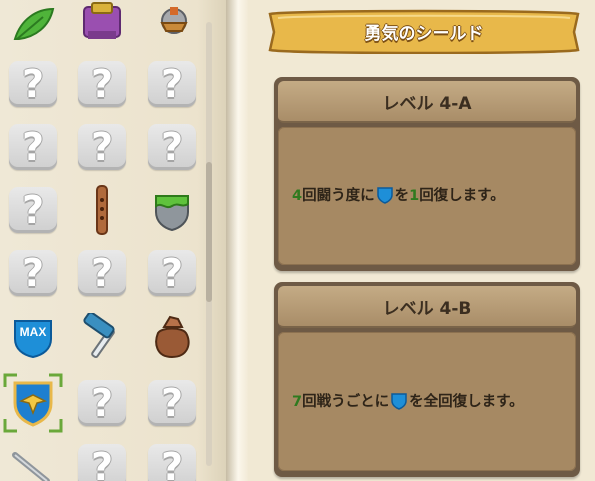 The image size is (595, 481). I want to click on inventory-slot-flute, so click(102, 210).